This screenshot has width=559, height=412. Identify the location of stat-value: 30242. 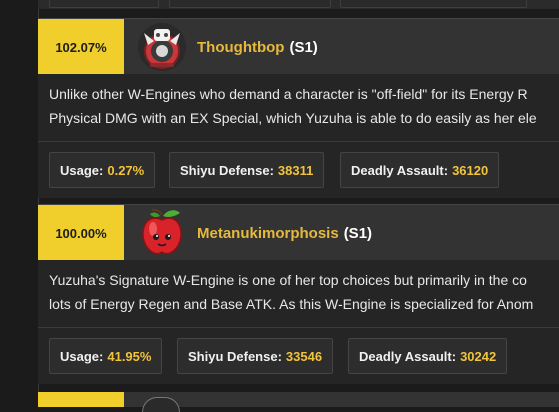
(478, 356).